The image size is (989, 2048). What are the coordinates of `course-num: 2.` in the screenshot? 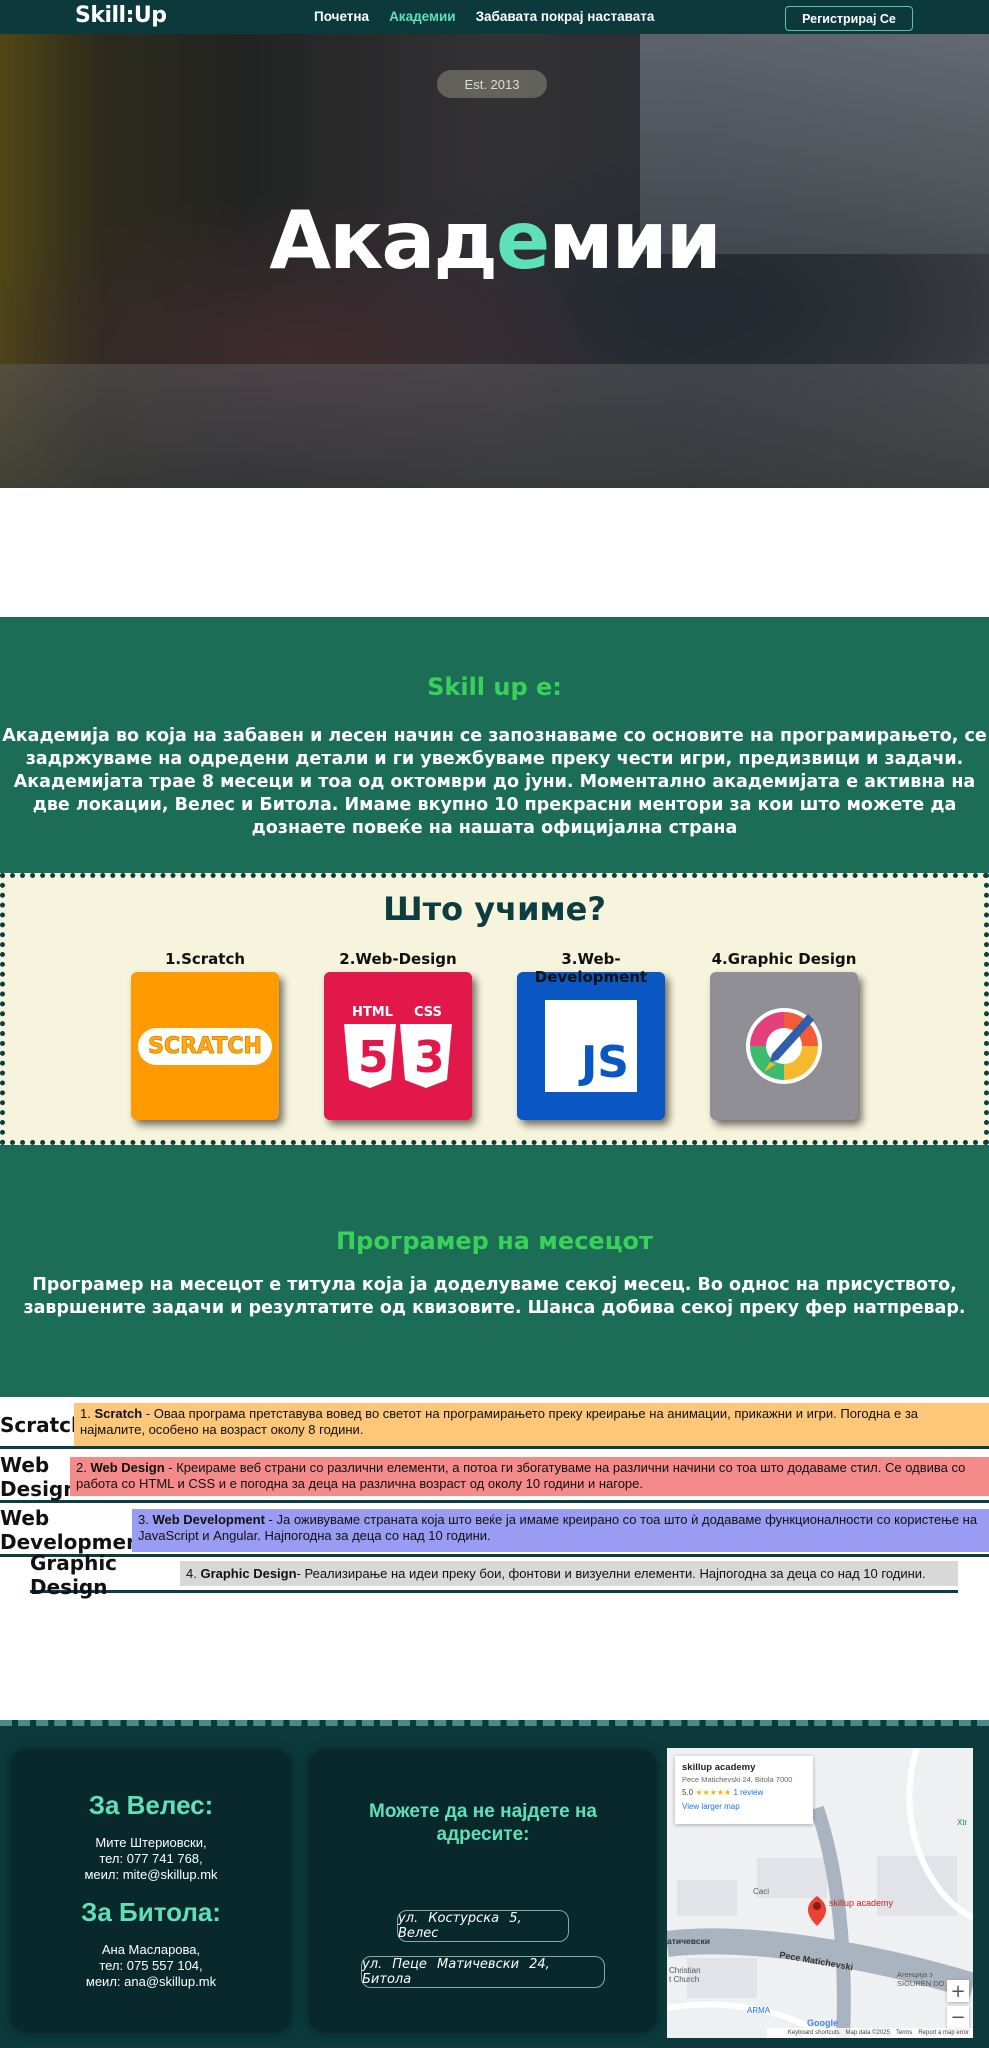 It's located at (81, 1467).